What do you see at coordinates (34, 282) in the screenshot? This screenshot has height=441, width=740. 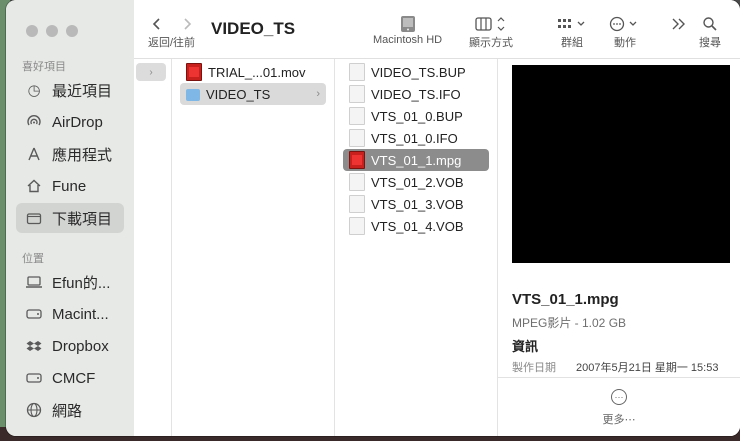 I see `laptop-icon` at bounding box center [34, 282].